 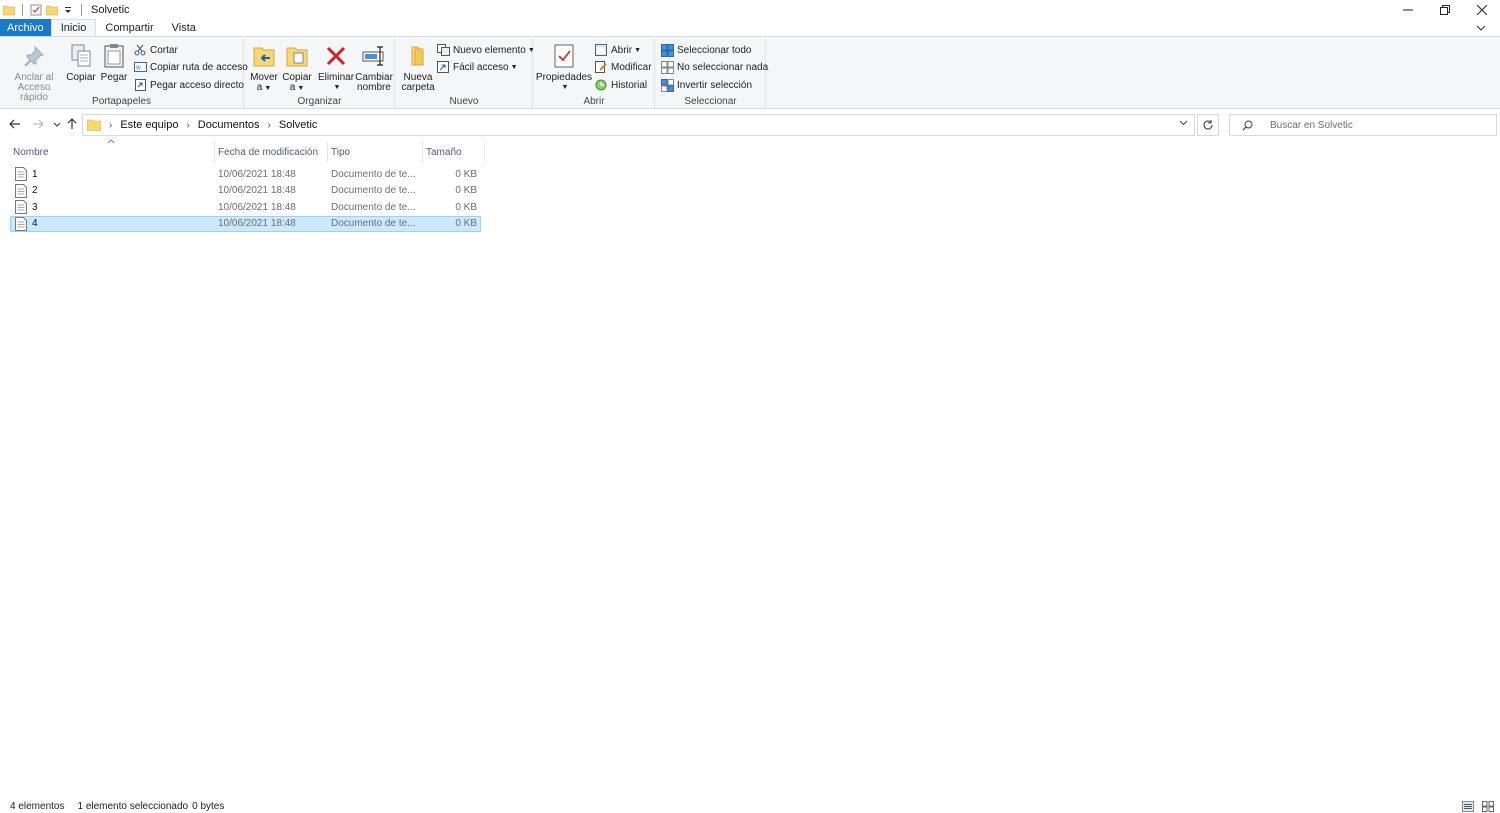 I want to click on properties-label: Propiedades, so click(x=564, y=77).